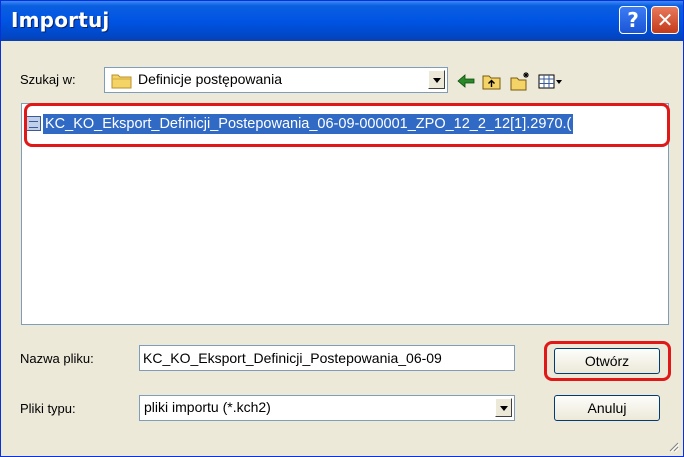  Describe the element at coordinates (48, 79) in the screenshot. I see `lookin-label: Szukaj w:` at that location.